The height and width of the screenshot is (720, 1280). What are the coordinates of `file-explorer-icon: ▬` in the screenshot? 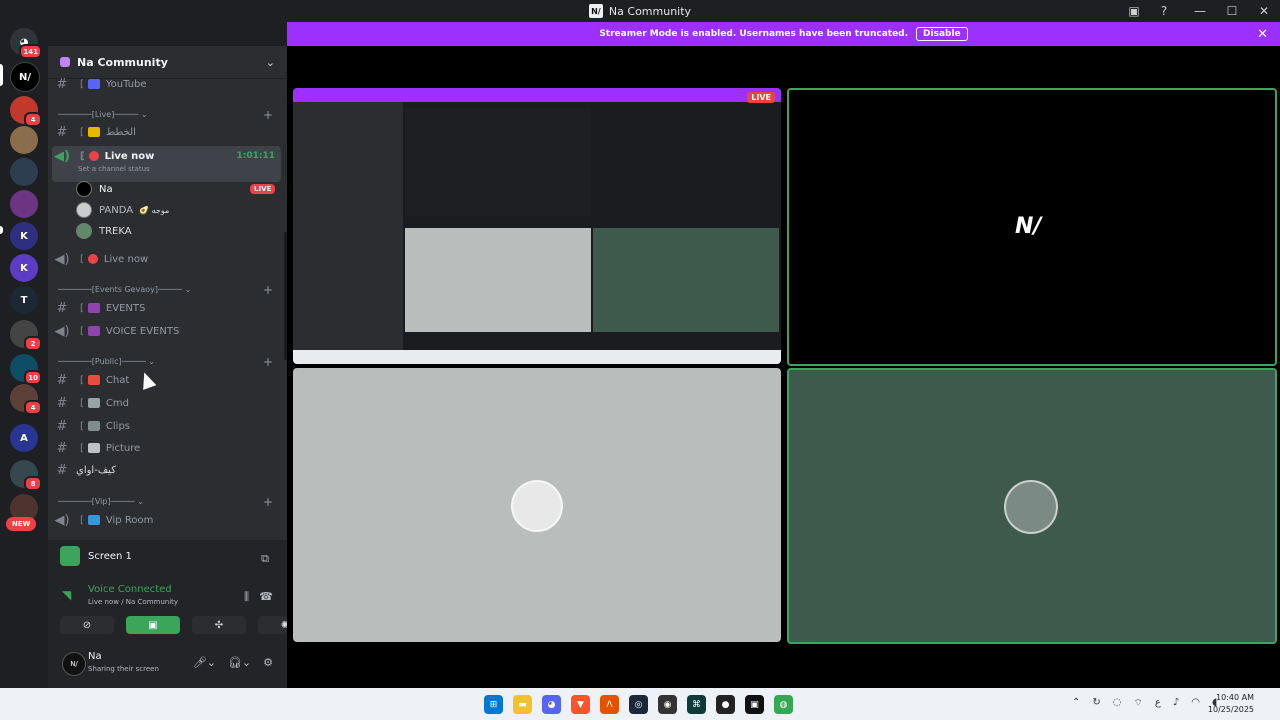 It's located at (522, 704).